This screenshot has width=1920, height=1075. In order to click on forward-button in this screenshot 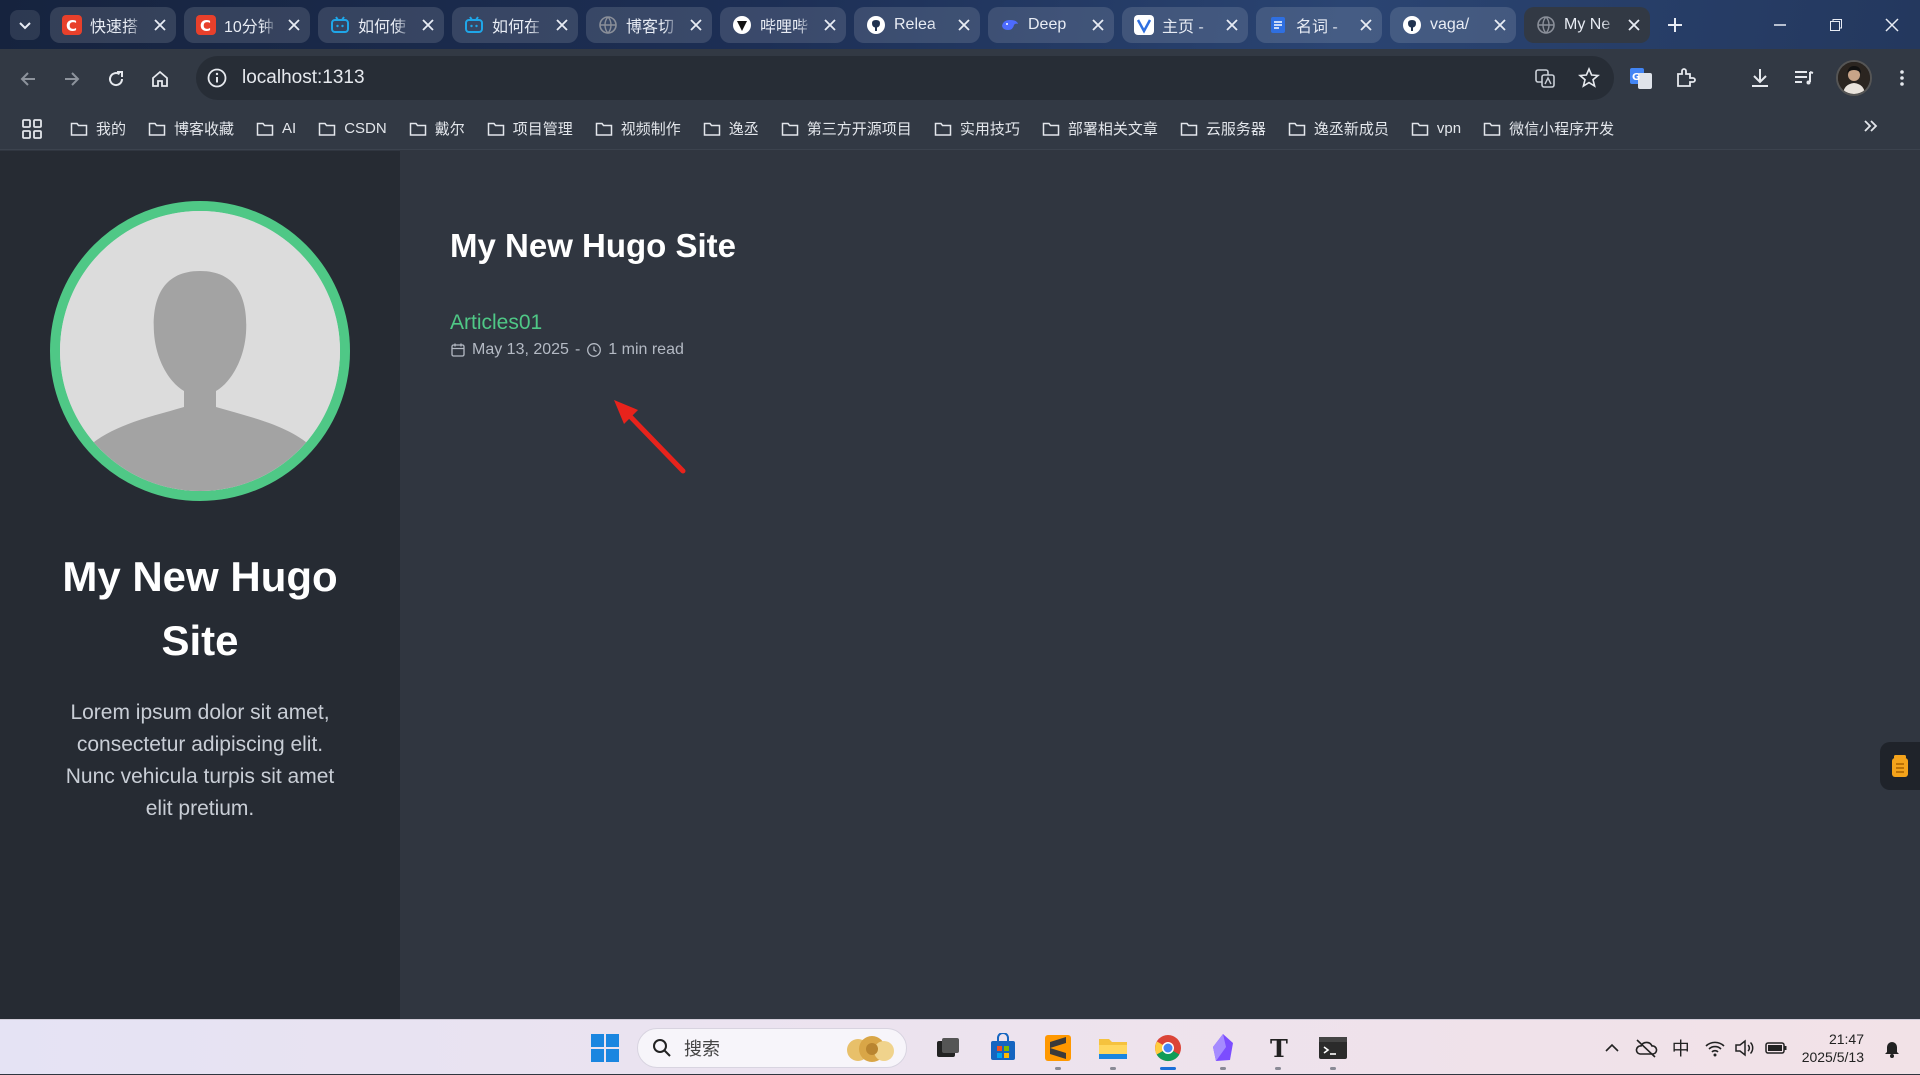, I will do `click(72, 79)`.